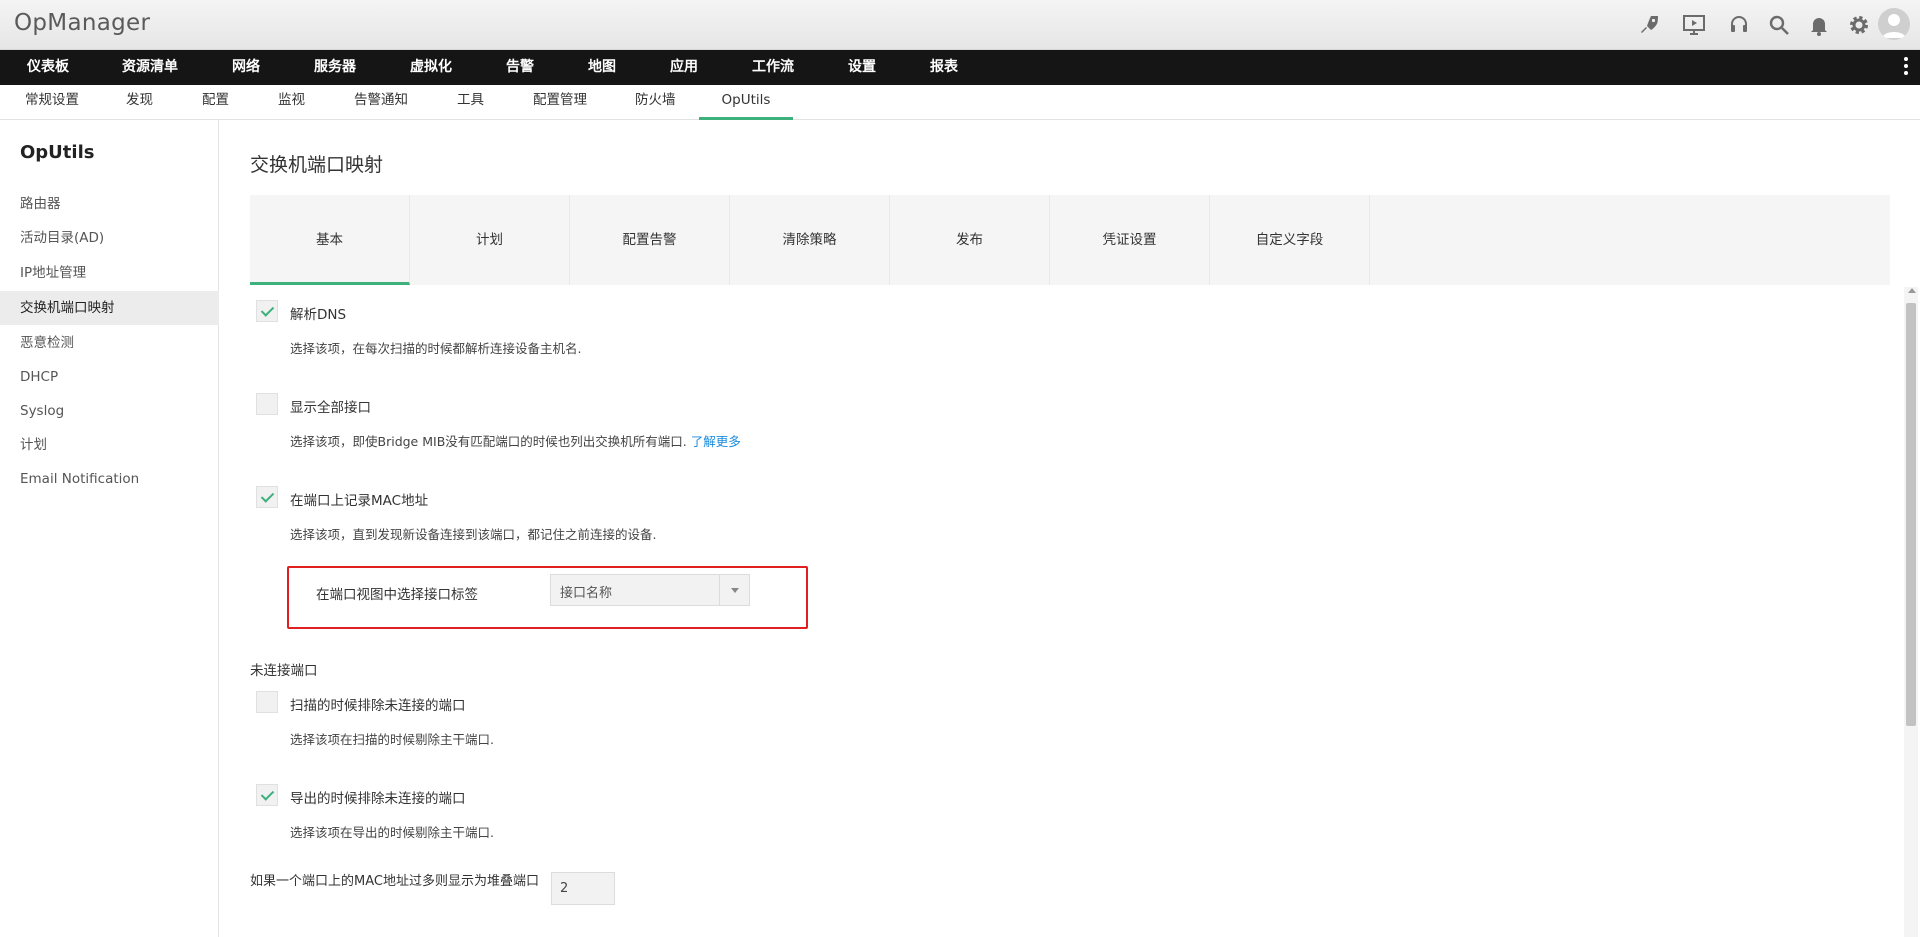 This screenshot has width=1920, height=937. What do you see at coordinates (583, 888) in the screenshot?
I see `stacked-port-threshold-input: 2` at bounding box center [583, 888].